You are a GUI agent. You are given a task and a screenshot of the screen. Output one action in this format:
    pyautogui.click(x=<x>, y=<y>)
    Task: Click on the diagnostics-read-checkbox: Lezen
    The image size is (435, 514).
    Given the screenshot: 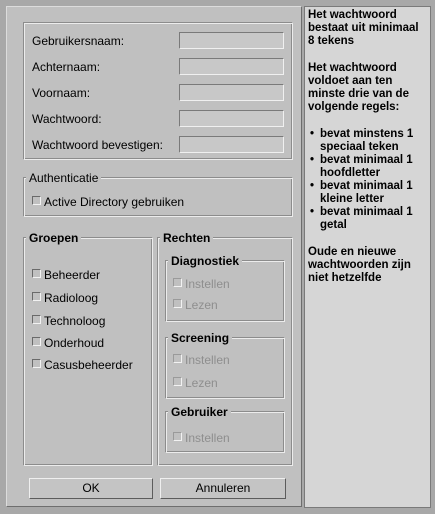 What is the action you would take?
    pyautogui.click(x=195, y=305)
    